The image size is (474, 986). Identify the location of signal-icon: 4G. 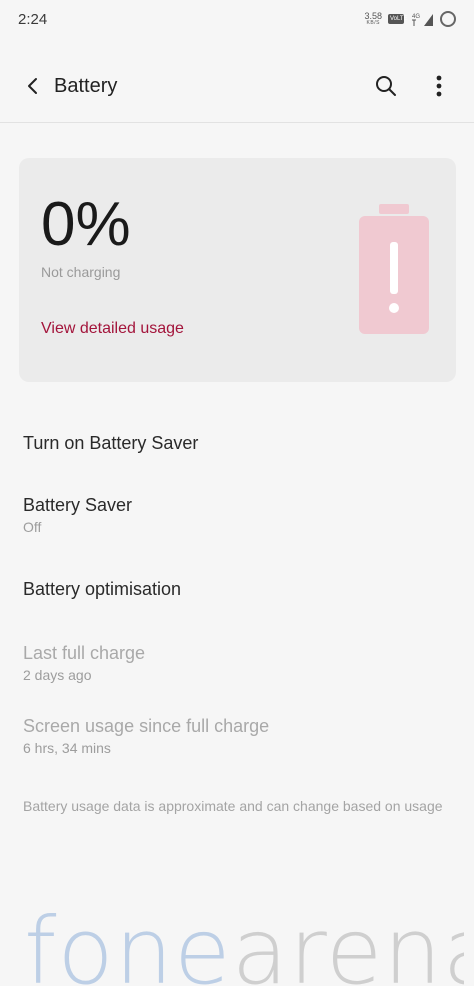
(422, 20).